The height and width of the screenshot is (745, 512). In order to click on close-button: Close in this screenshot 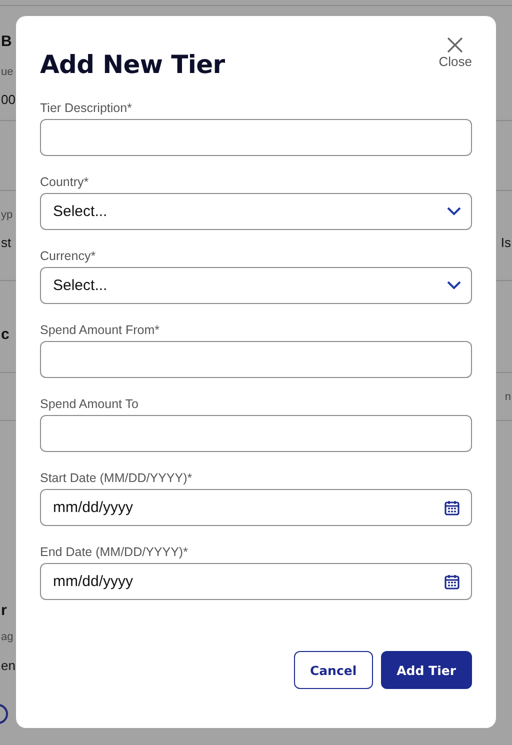, I will do `click(455, 52)`.